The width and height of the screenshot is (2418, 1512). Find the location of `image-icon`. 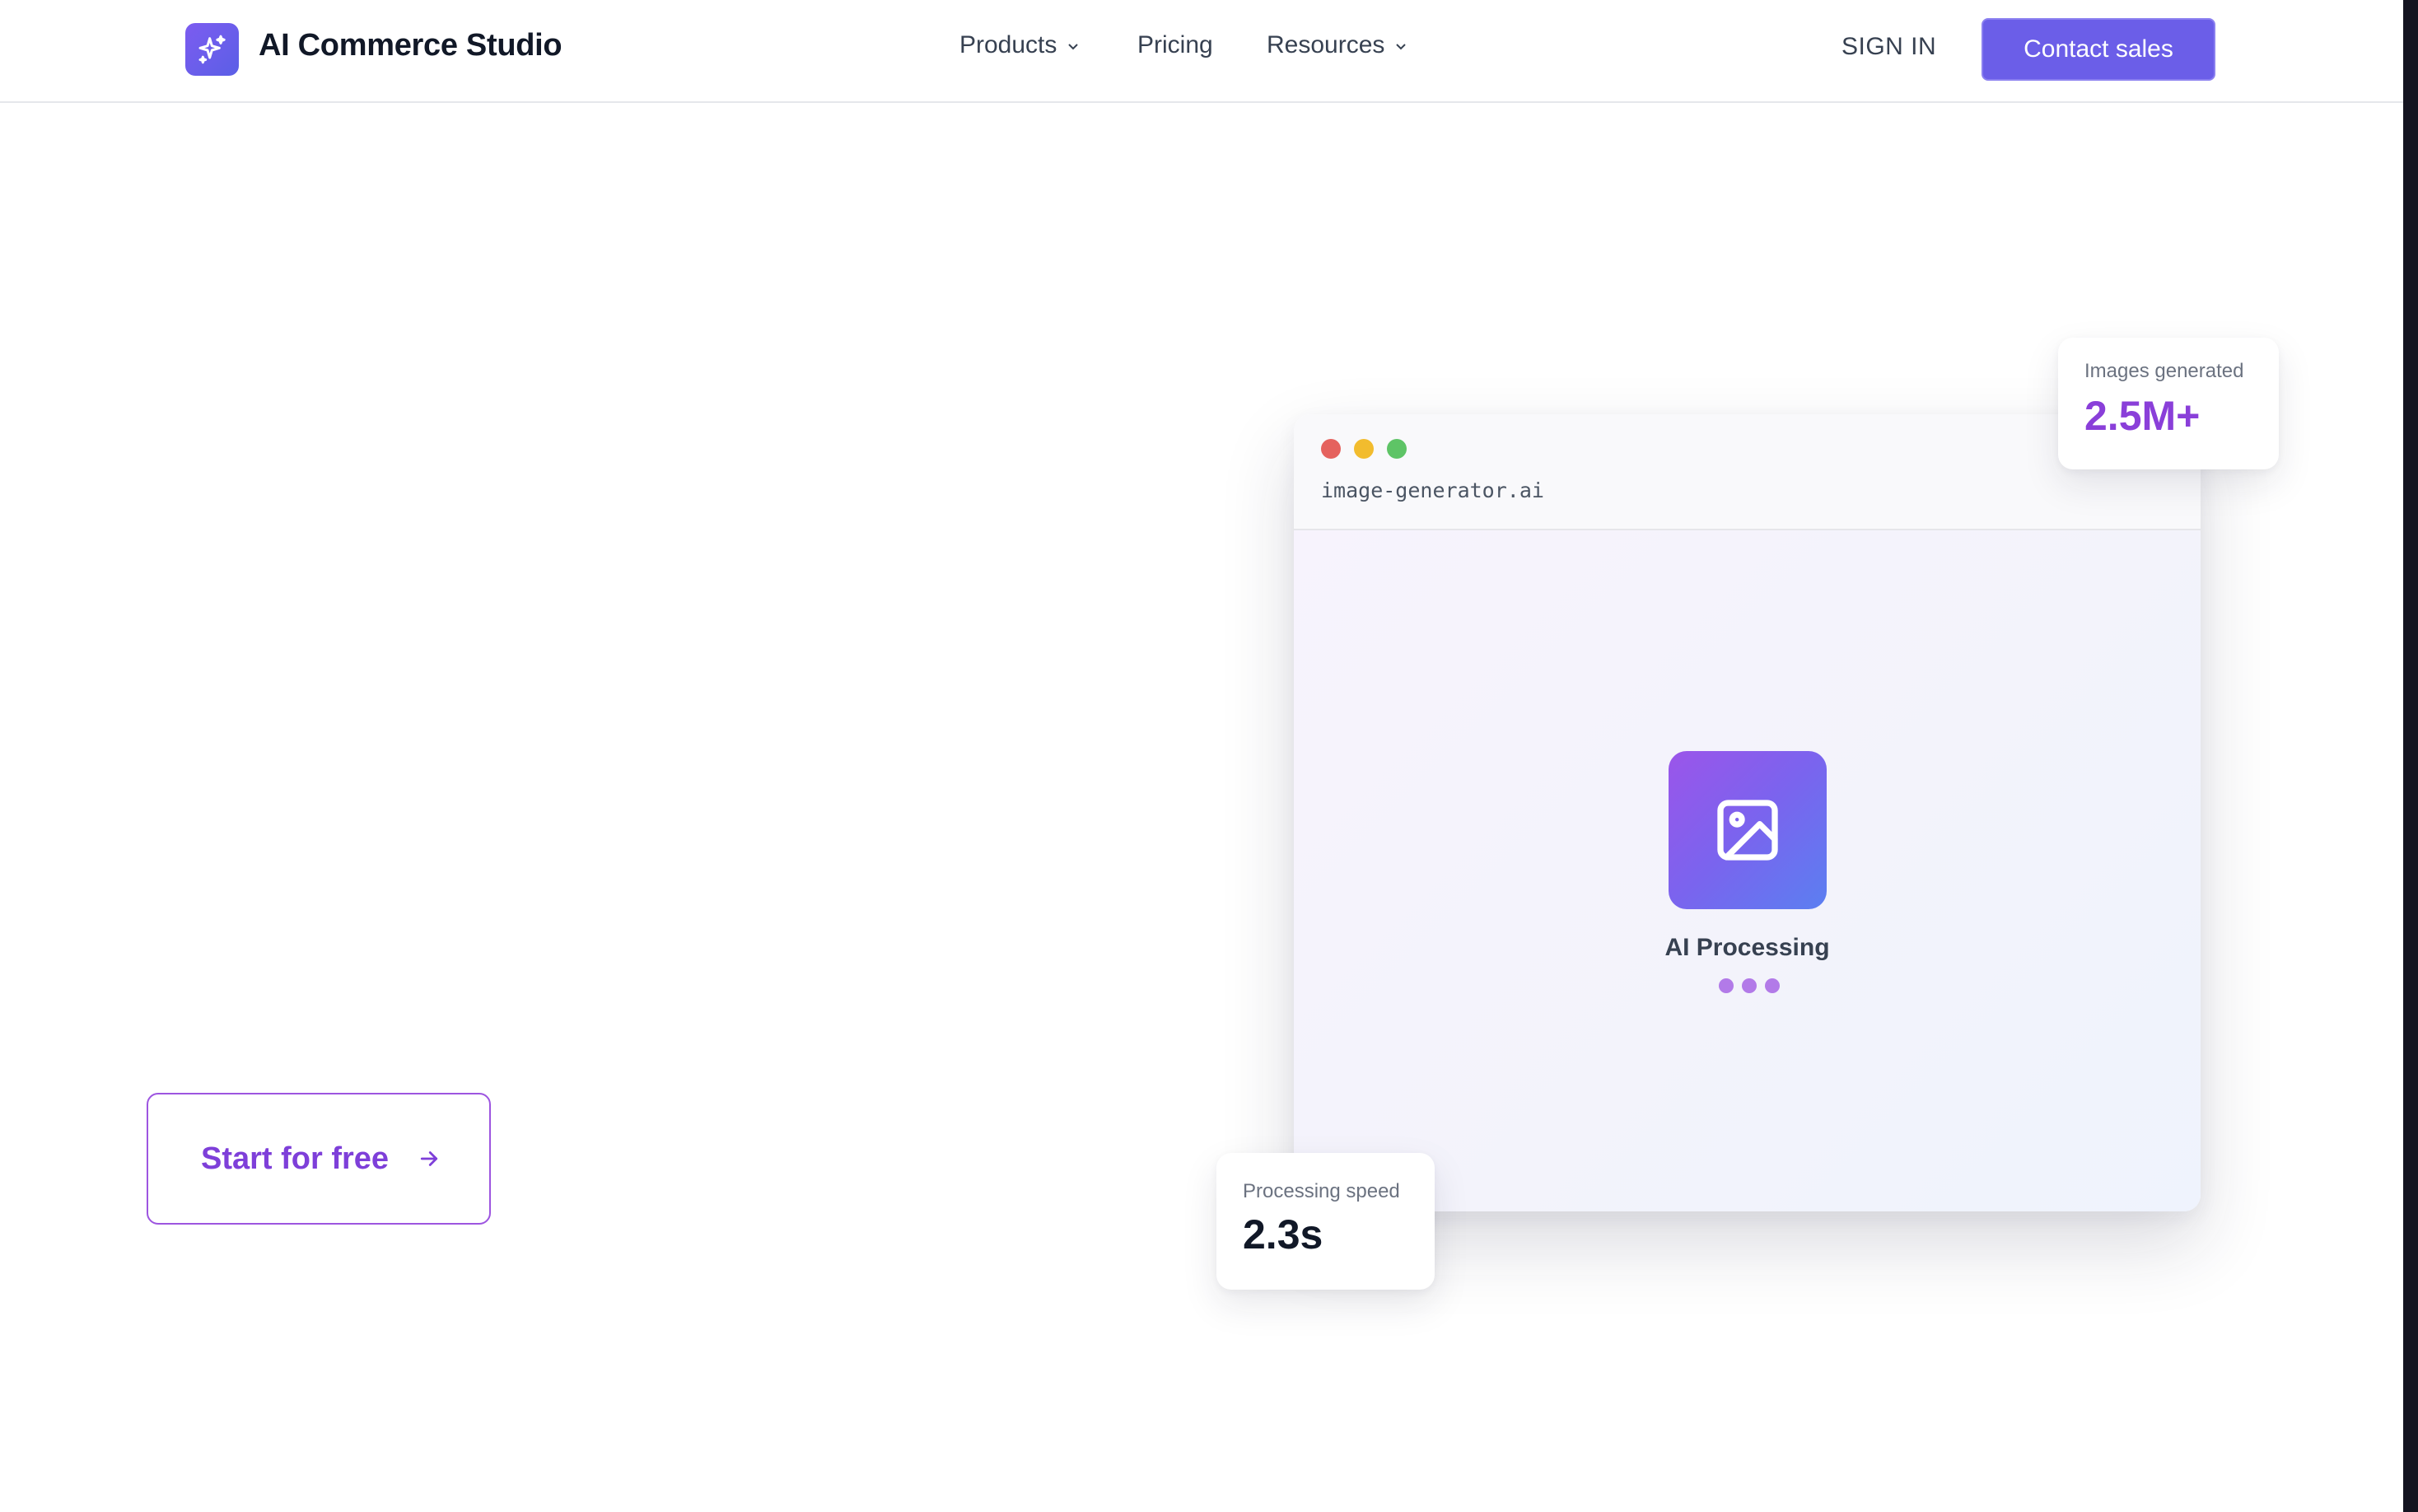

image-icon is located at coordinates (1747, 830).